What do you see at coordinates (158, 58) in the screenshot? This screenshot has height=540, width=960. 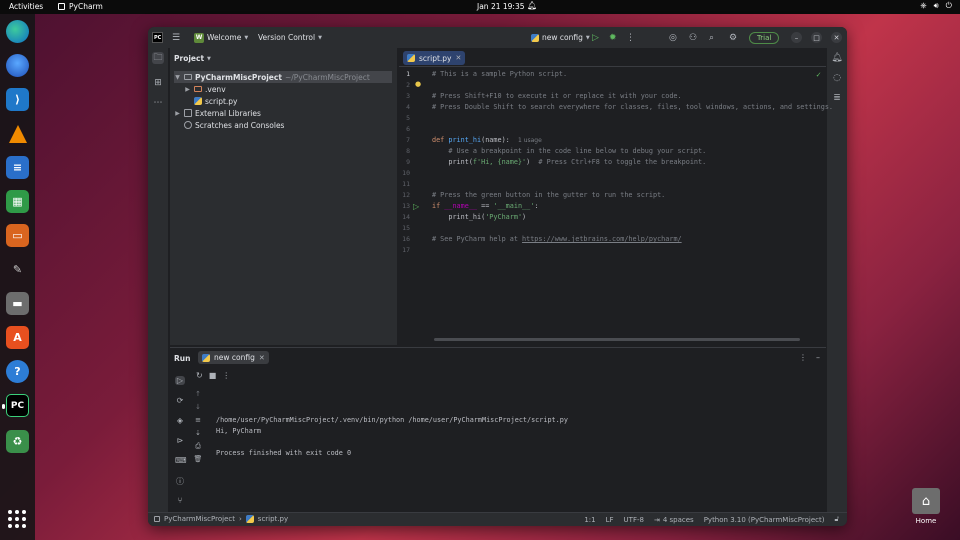 I see `project-tool-folder-icon: 🗀︎` at bounding box center [158, 58].